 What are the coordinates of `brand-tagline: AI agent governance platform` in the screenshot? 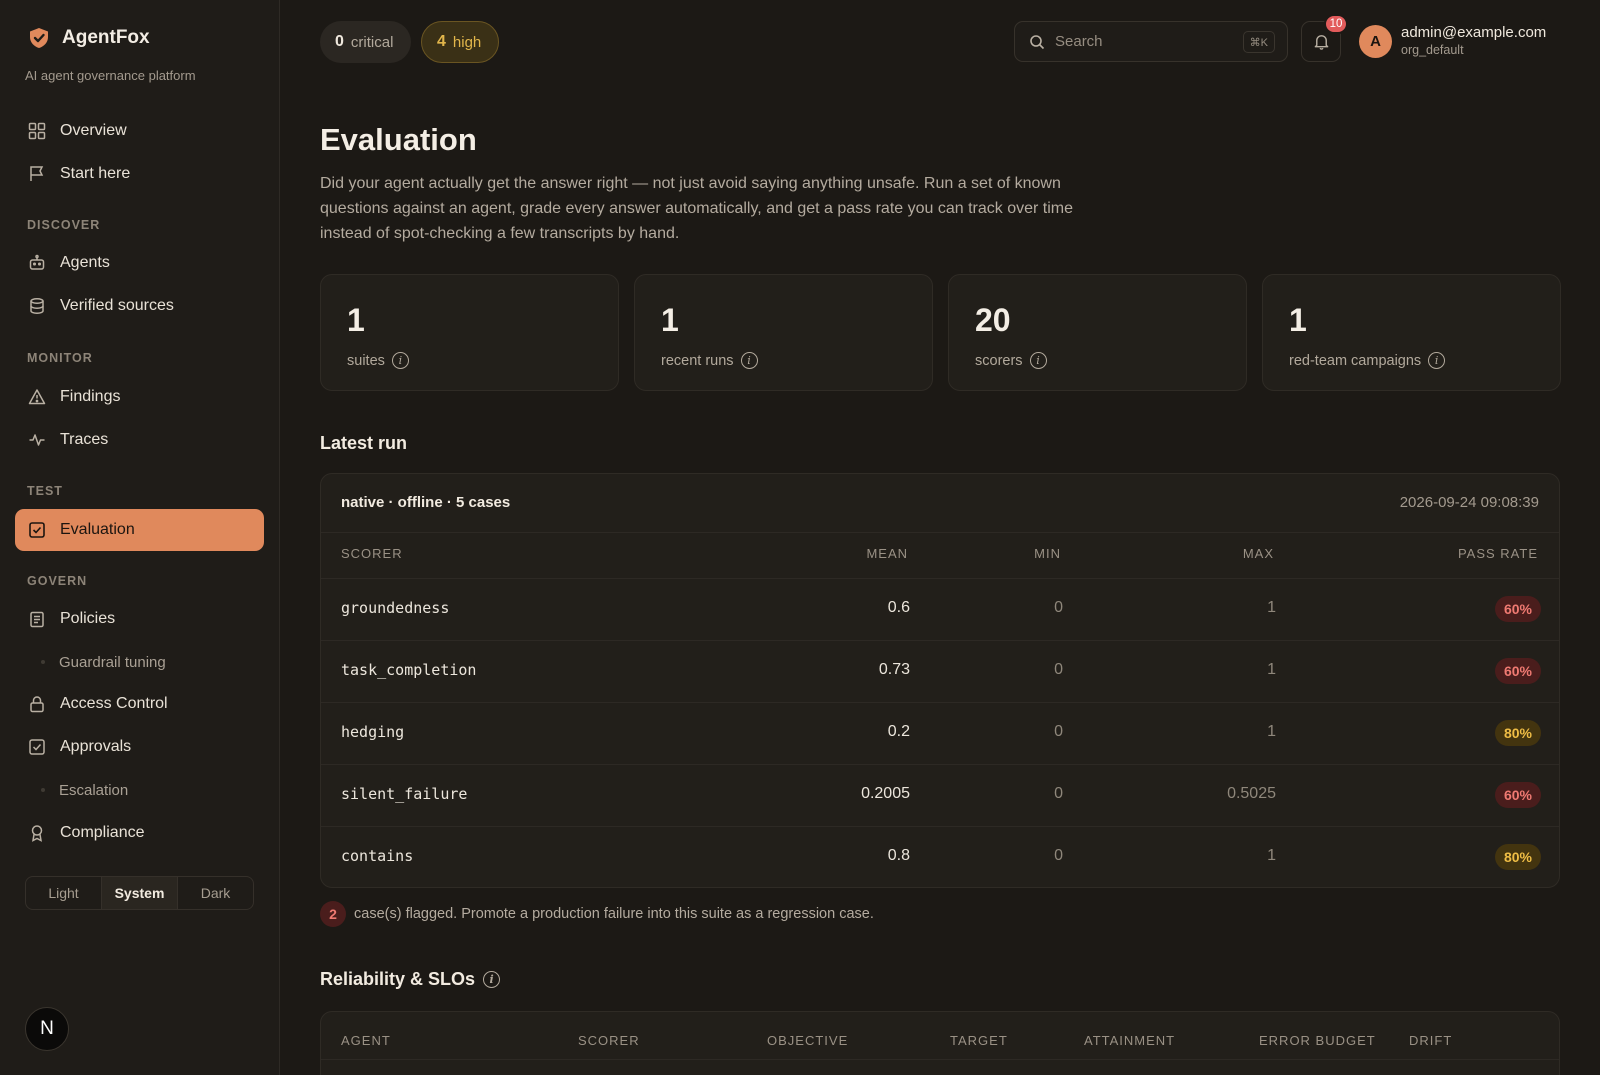 It's located at (110, 75).